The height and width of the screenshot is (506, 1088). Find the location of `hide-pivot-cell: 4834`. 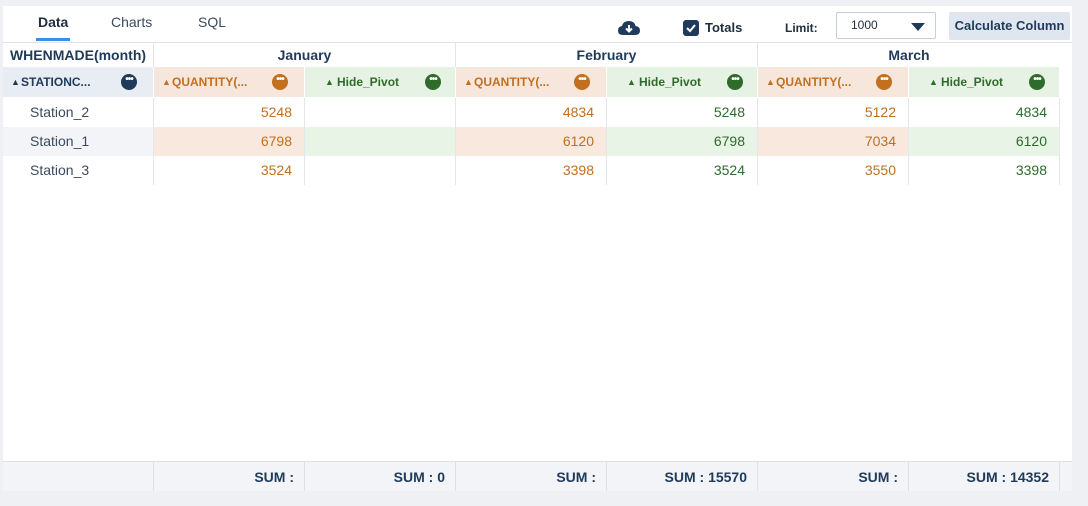

hide-pivot-cell: 4834 is located at coordinates (984, 112).